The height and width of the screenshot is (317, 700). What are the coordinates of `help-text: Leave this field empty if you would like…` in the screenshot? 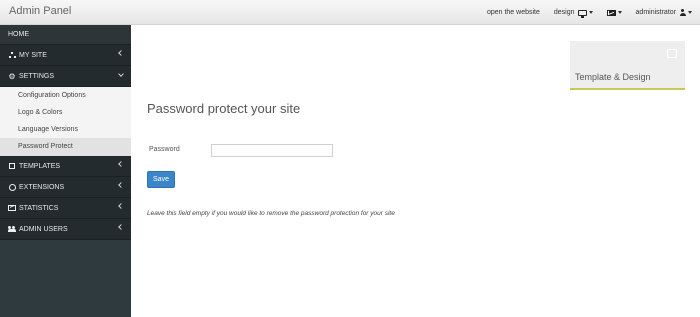 It's located at (271, 213).